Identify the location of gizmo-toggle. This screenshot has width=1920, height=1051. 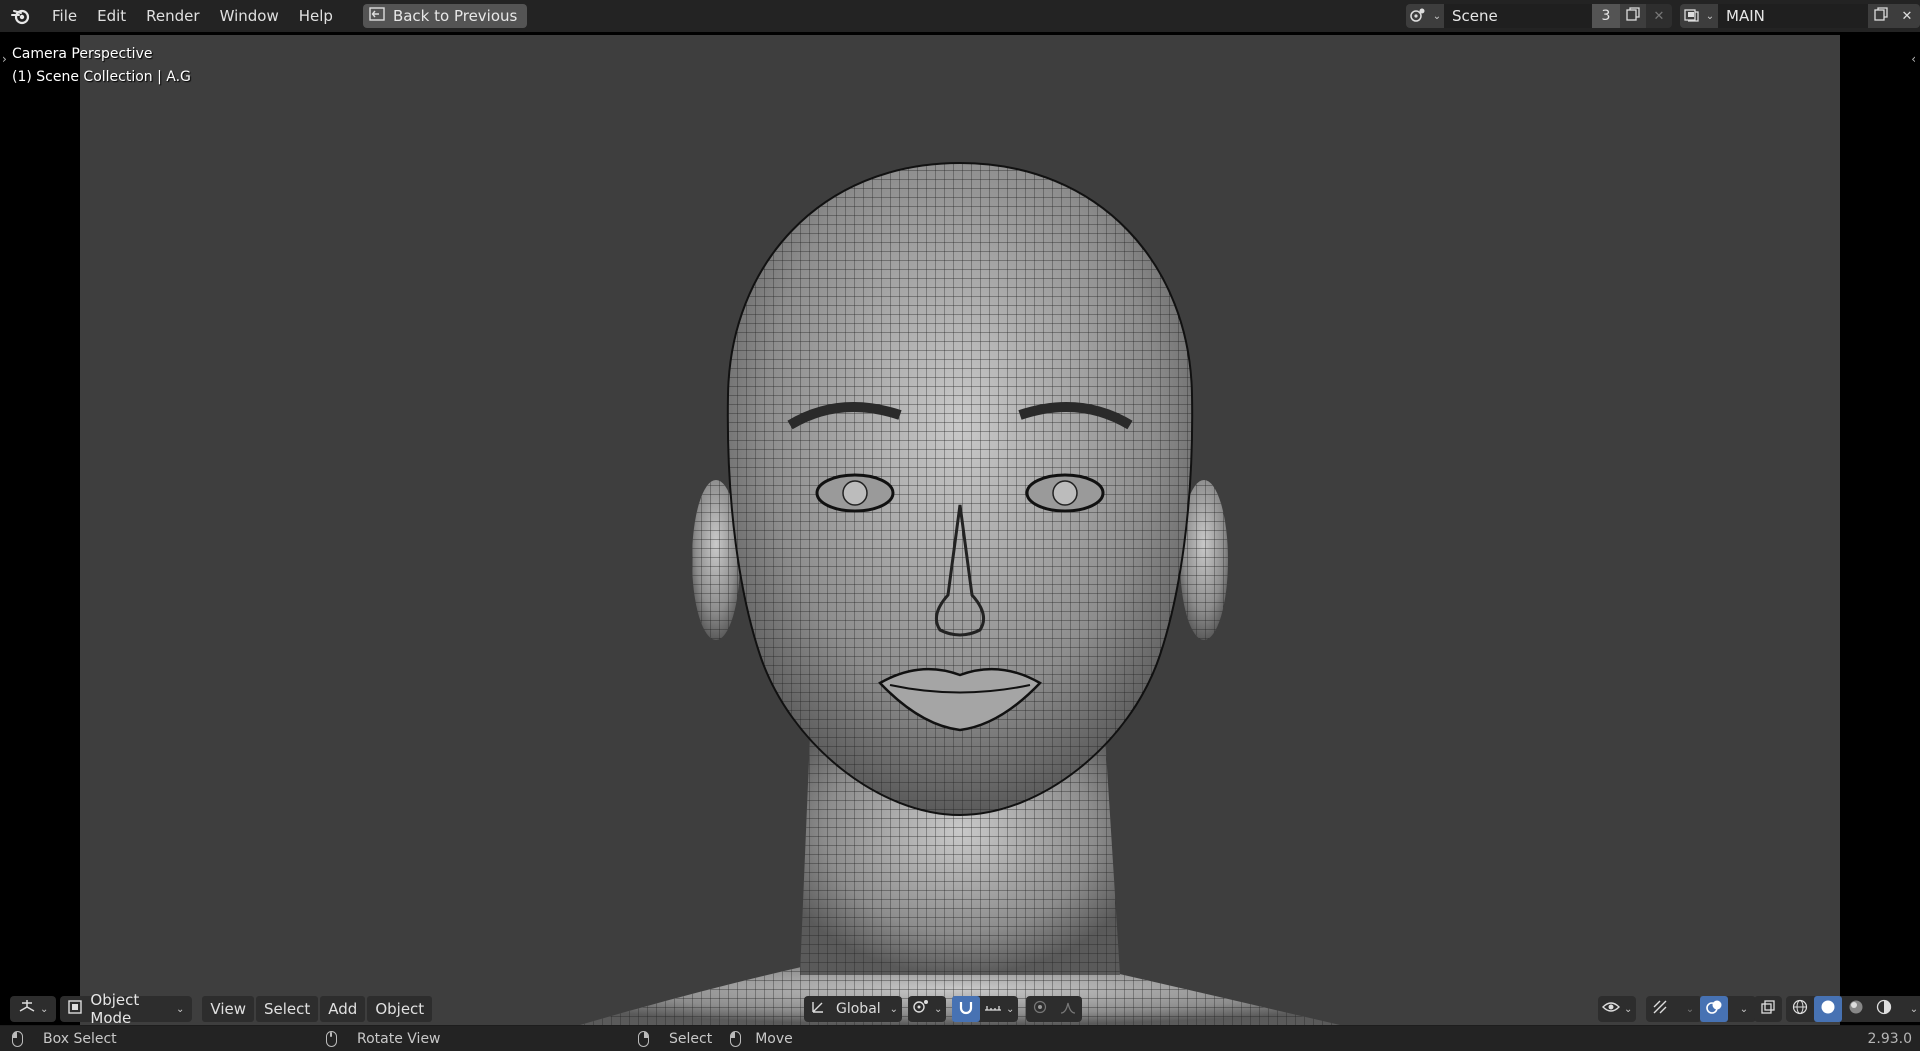
(1660, 1009).